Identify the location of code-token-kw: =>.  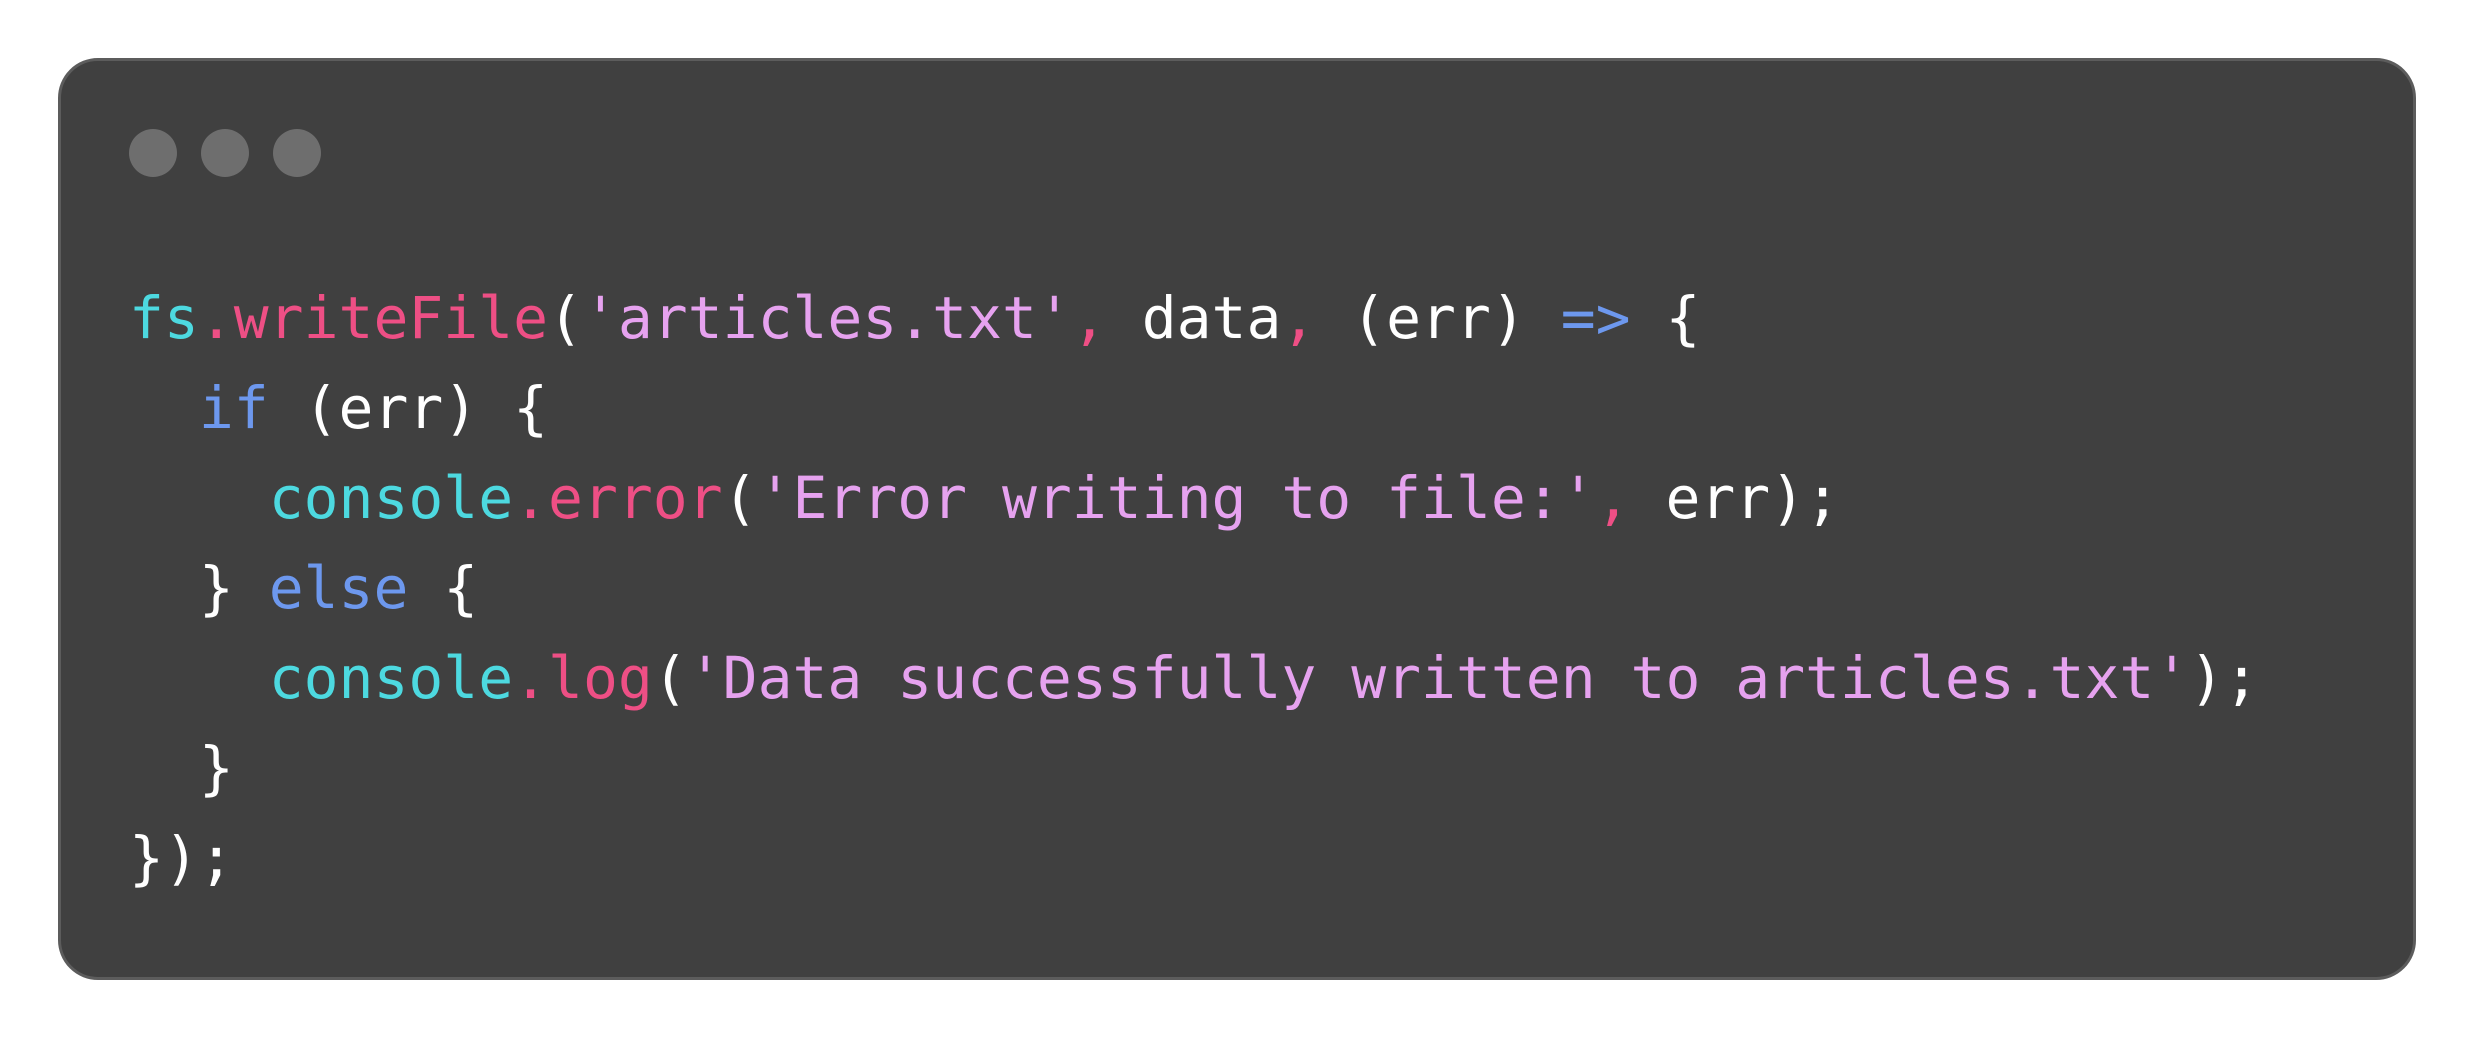
(1595, 318).